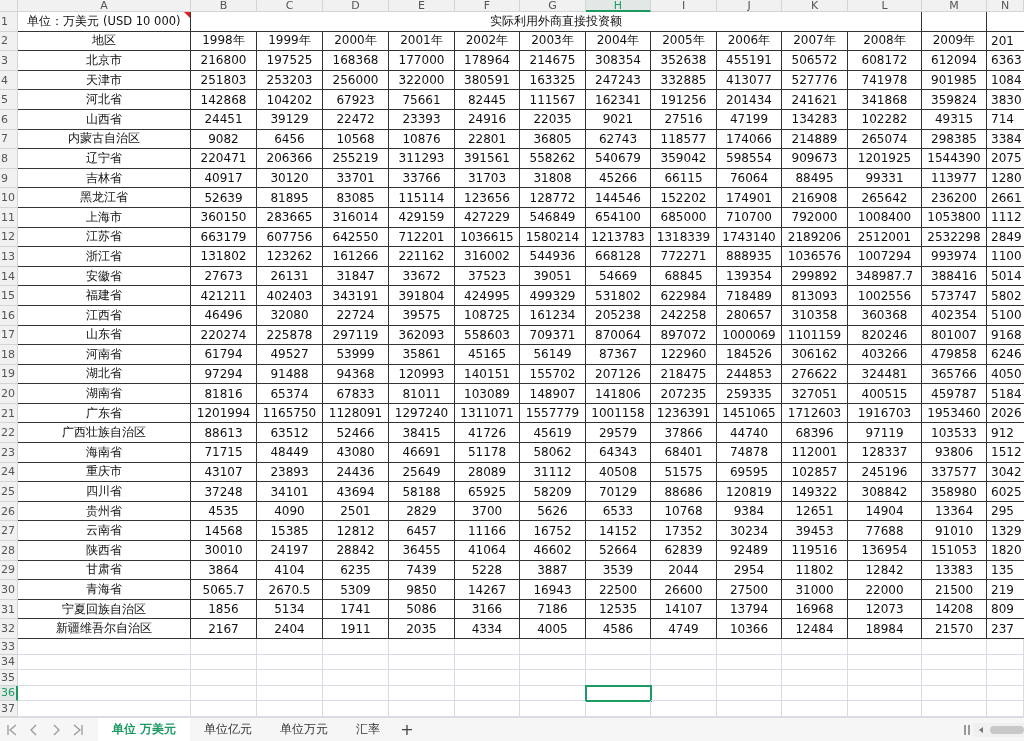  I want to click on column-header: K, so click(815, 6).